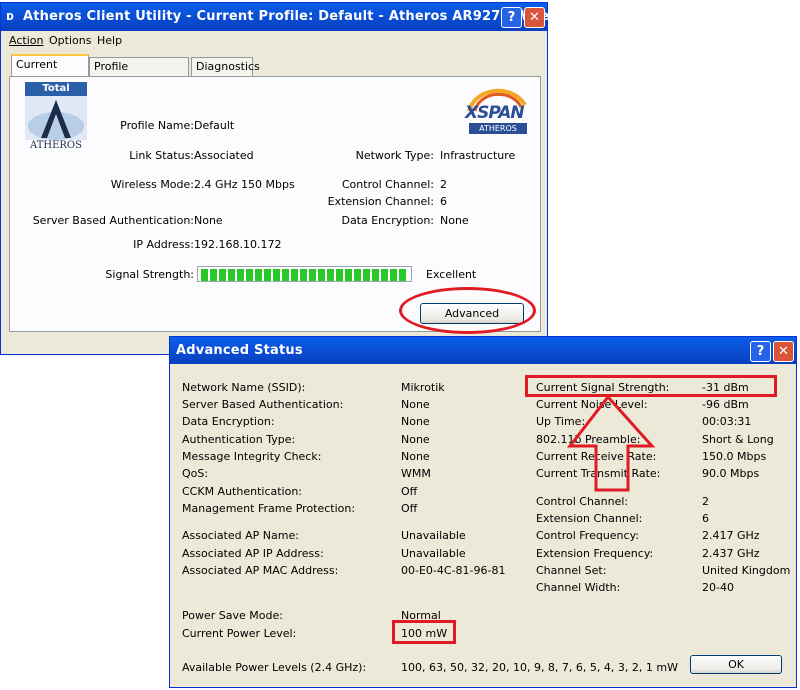  I want to click on ip-address-label: IP Address:, so click(163, 244).